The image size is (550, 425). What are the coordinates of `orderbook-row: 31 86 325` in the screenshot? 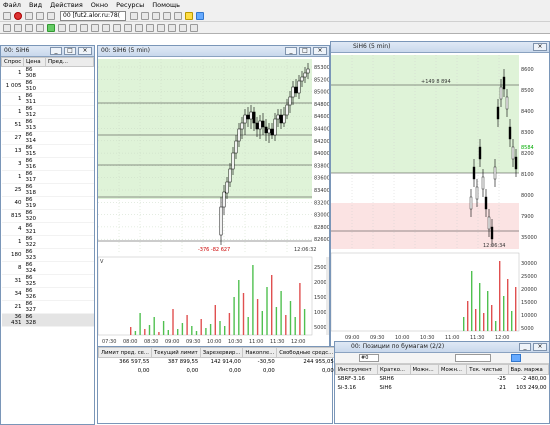 It's located at (47, 281).